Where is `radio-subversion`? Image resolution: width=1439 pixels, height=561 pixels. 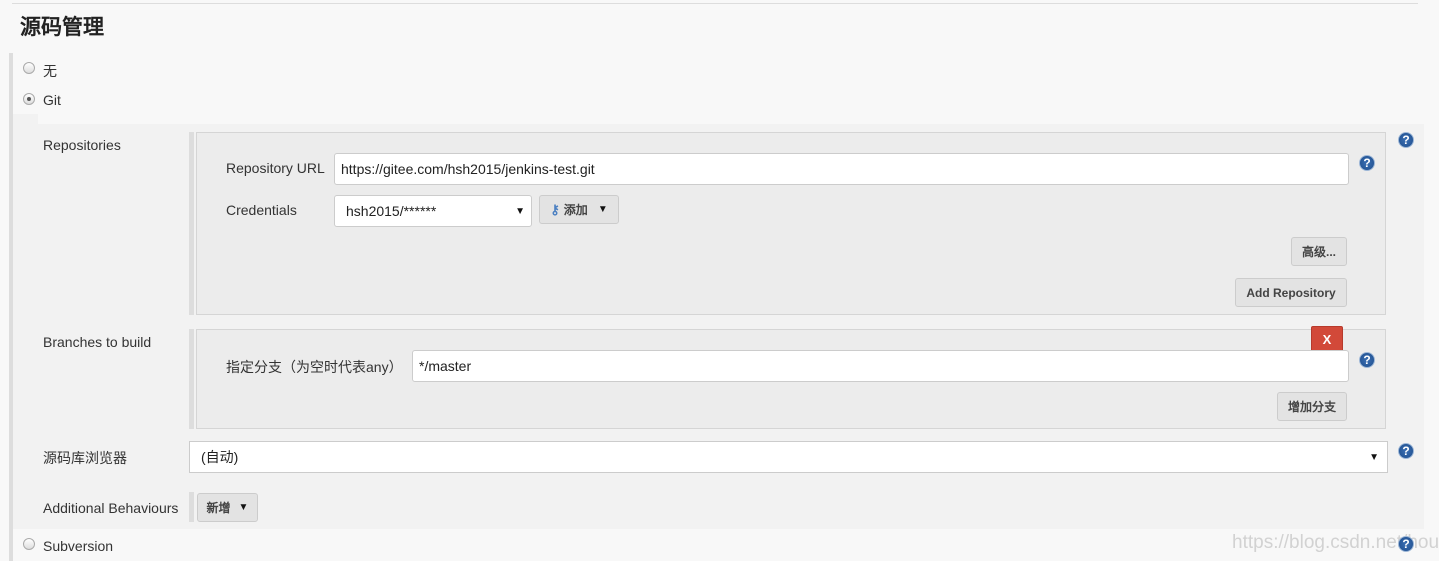
radio-subversion is located at coordinates (29, 544).